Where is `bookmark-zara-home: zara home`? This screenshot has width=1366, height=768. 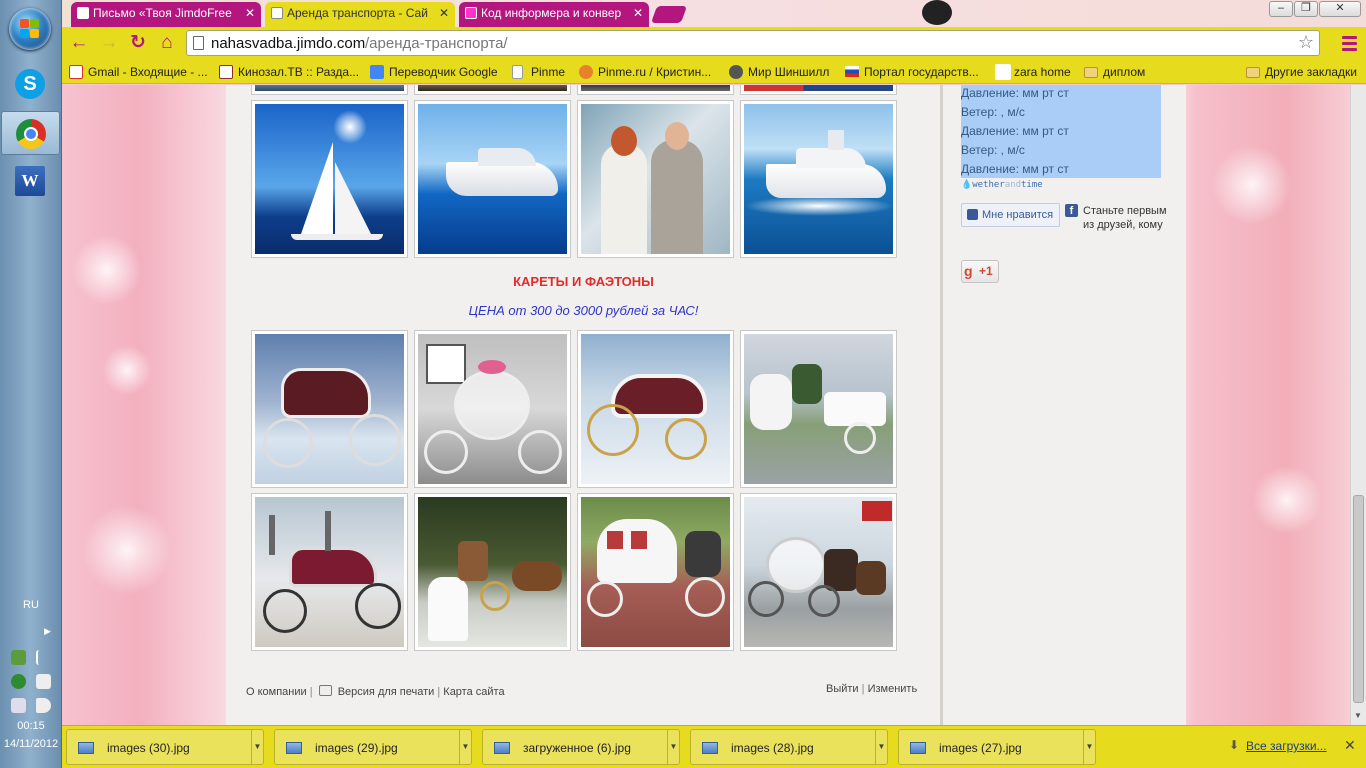
bookmark-zara-home: zara home is located at coordinates (1033, 72).